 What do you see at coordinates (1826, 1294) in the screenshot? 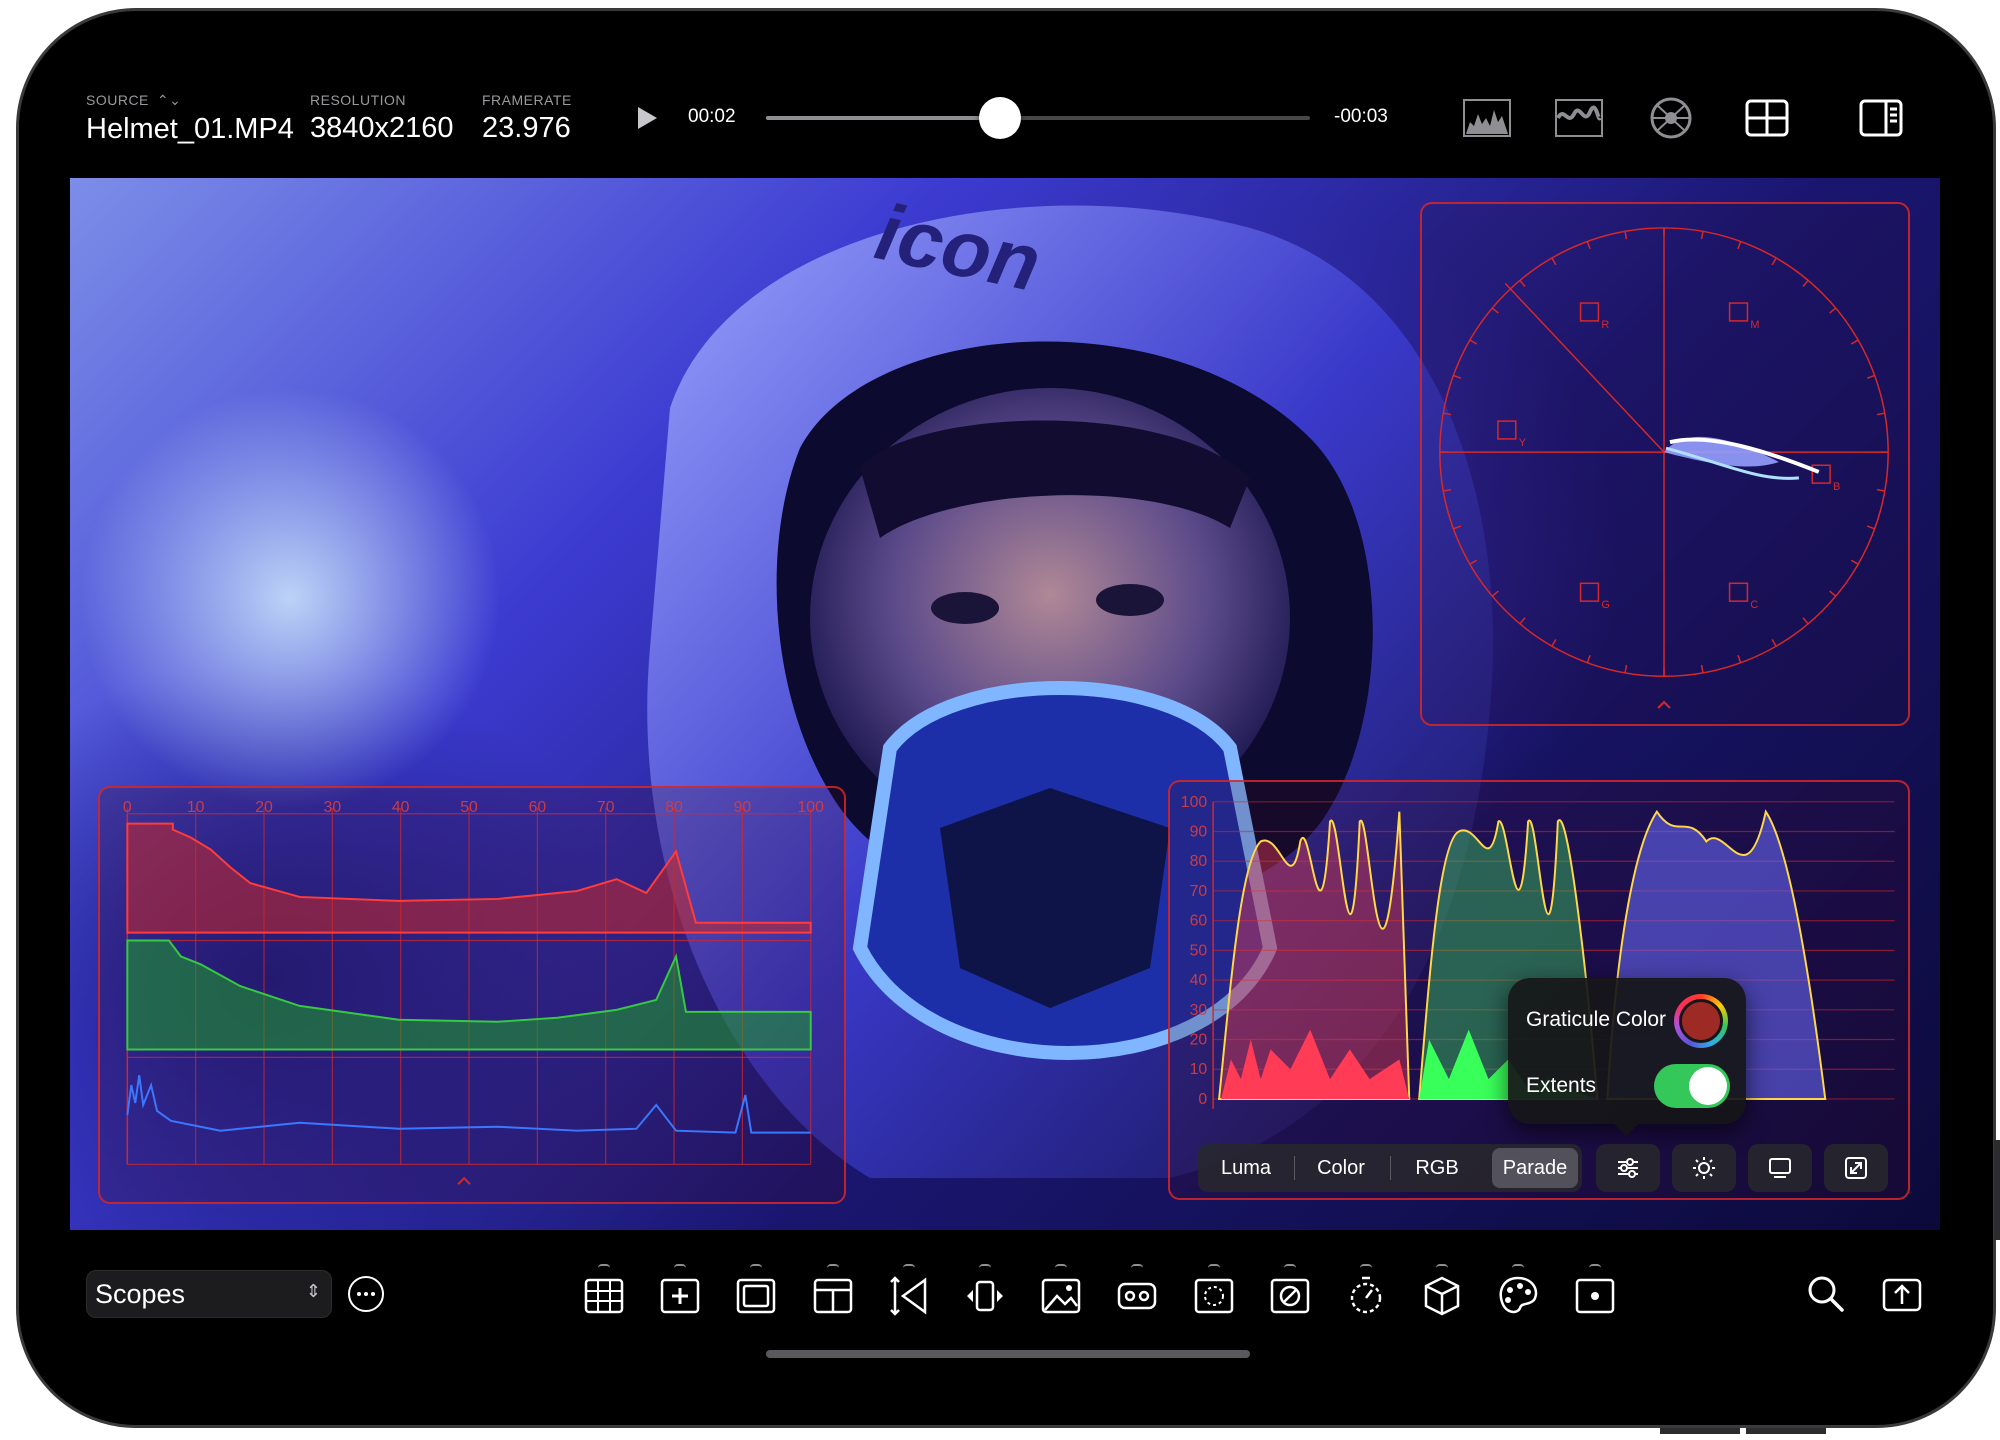
I see `search-icon` at bounding box center [1826, 1294].